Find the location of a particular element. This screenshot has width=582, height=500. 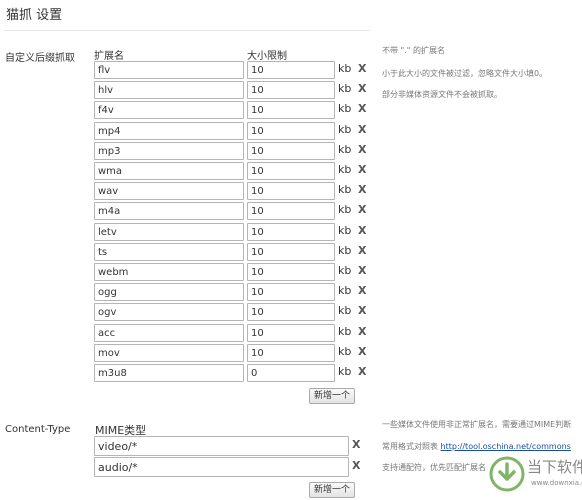

size-limit-column-header: 大小限制 is located at coordinates (267, 56).